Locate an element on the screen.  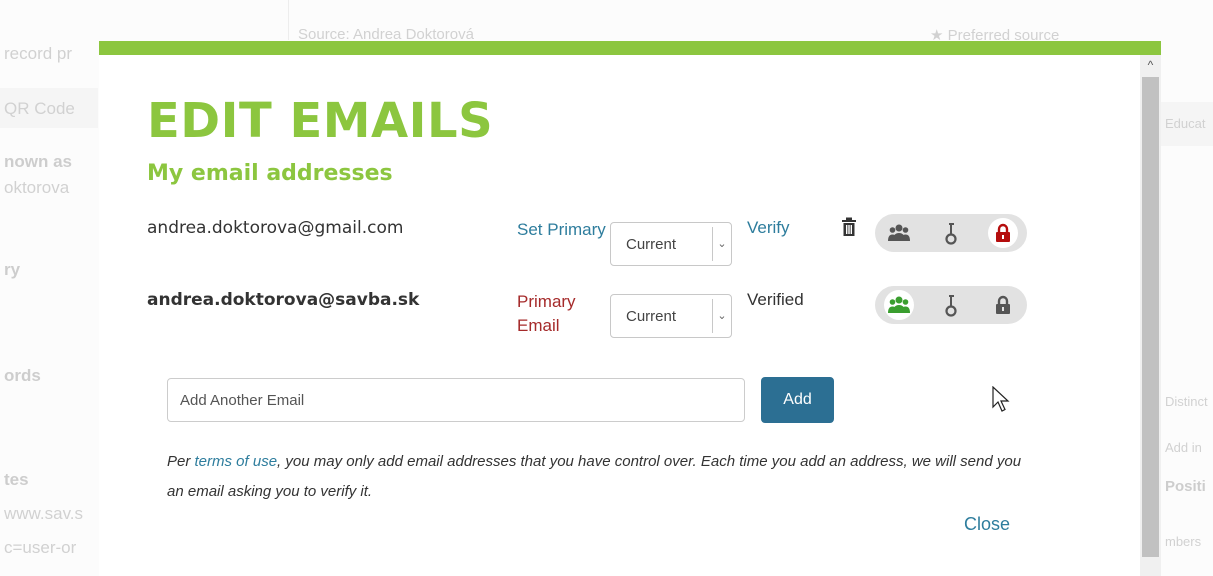
primary-email-label: Primary Email is located at coordinates (546, 313).